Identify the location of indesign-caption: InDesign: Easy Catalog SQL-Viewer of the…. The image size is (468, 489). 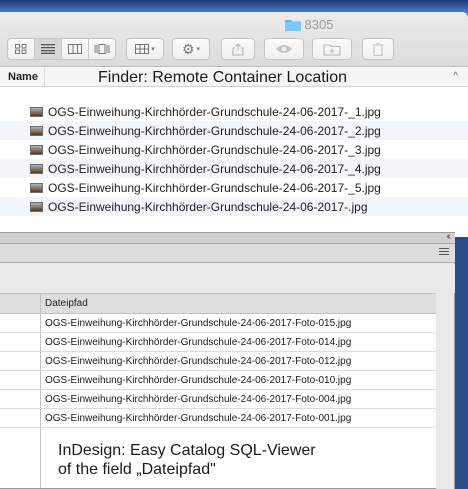
(187, 460).